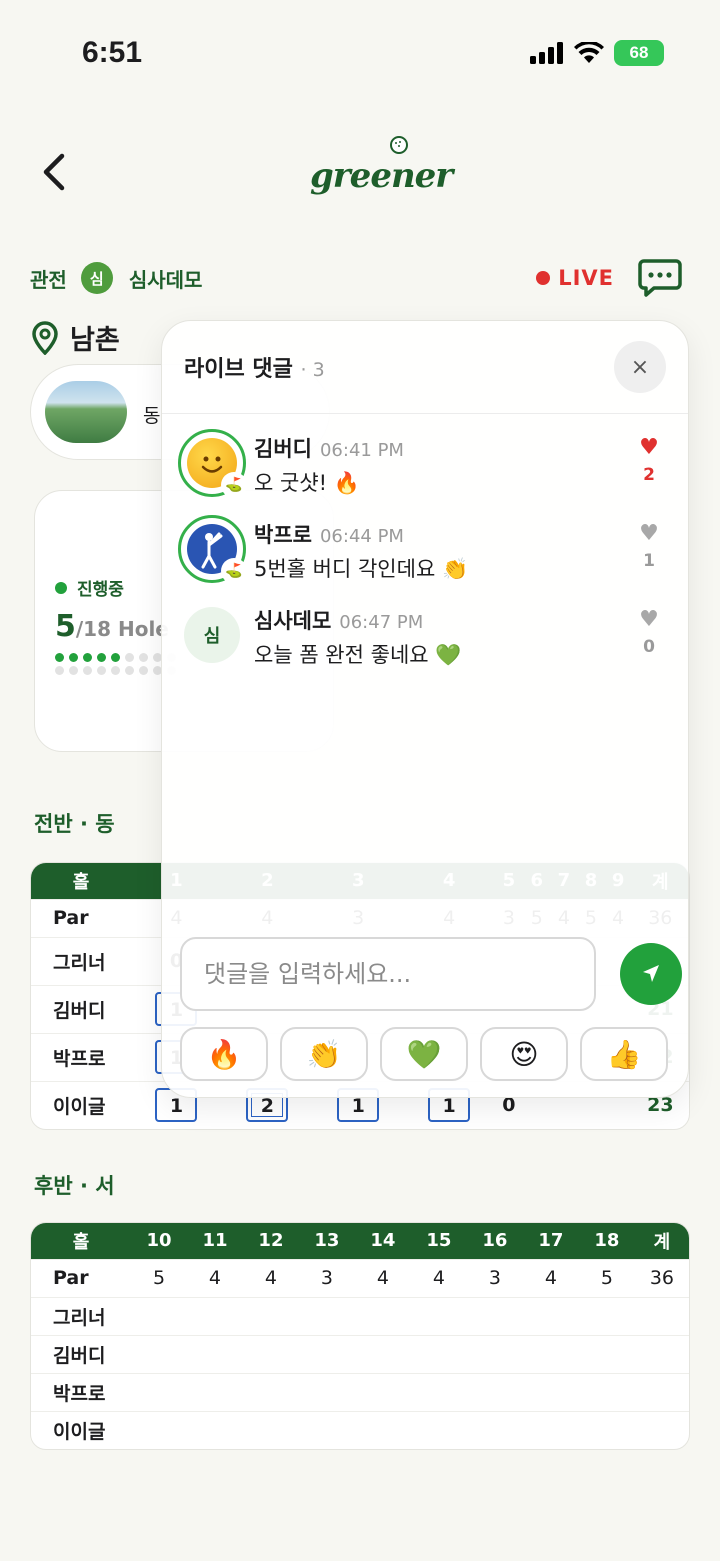 The height and width of the screenshot is (1561, 720). Describe the element at coordinates (270, 1241) in the screenshot. I see `header-cell: 12` at that location.